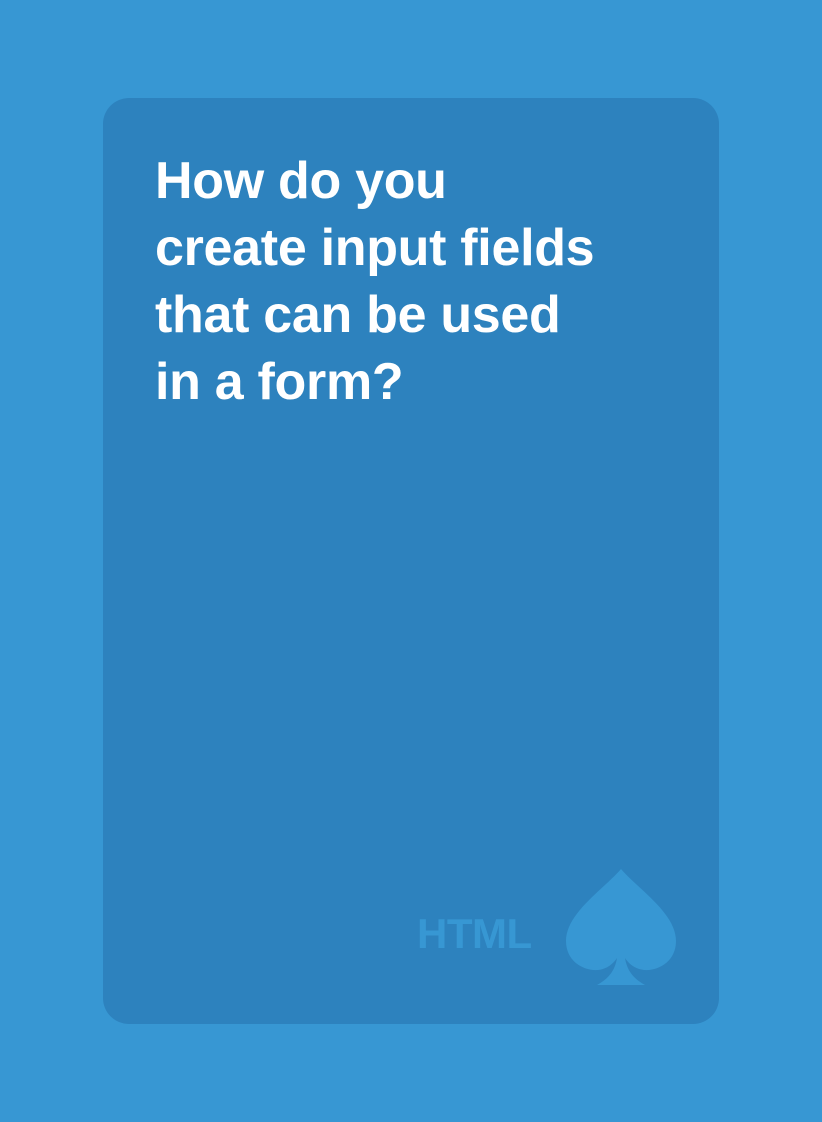 The width and height of the screenshot is (822, 1122). What do you see at coordinates (279, 382) in the screenshot?
I see `question-line-4: in a form?` at bounding box center [279, 382].